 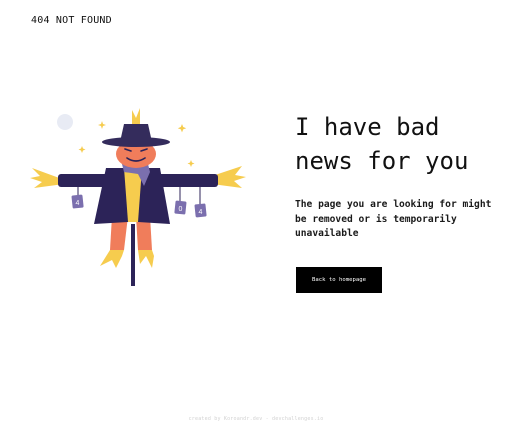 What do you see at coordinates (136, 116) in the screenshot?
I see `hat-straw` at bounding box center [136, 116].